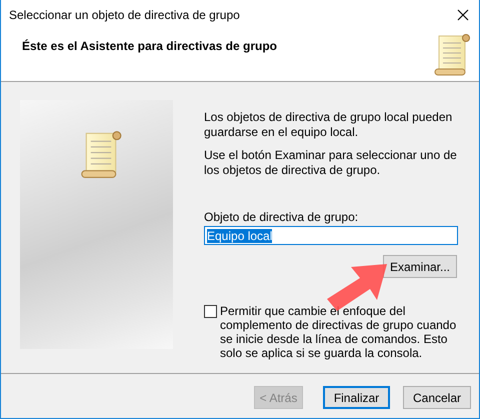 The height and width of the screenshot is (419, 480). I want to click on field-label: Objeto de directiva de grupo:, so click(282, 217).